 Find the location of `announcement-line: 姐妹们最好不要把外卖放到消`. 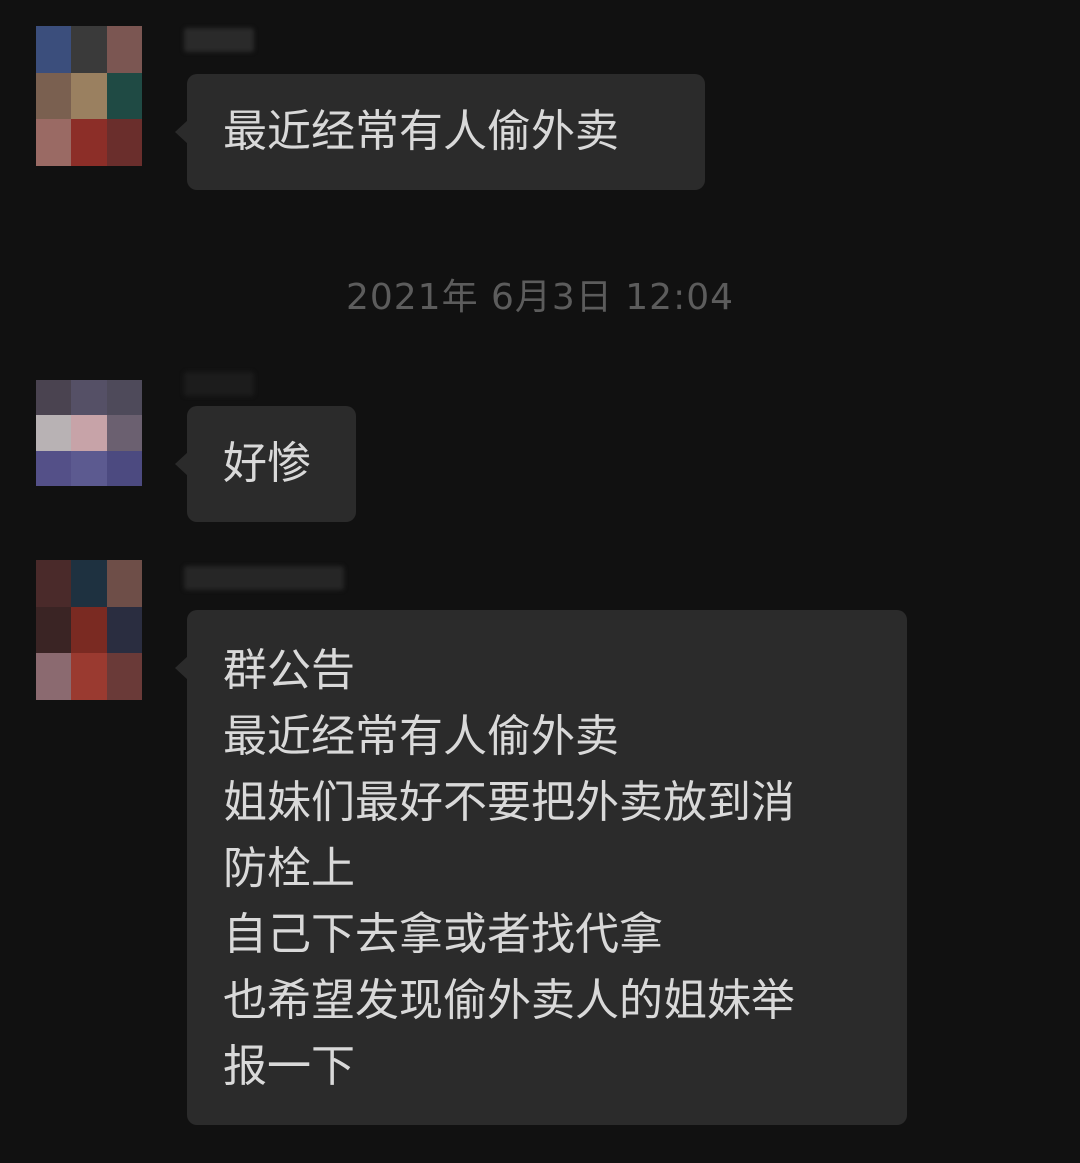

announcement-line: 姐妹们最好不要把外卖放到消 is located at coordinates (509, 802).